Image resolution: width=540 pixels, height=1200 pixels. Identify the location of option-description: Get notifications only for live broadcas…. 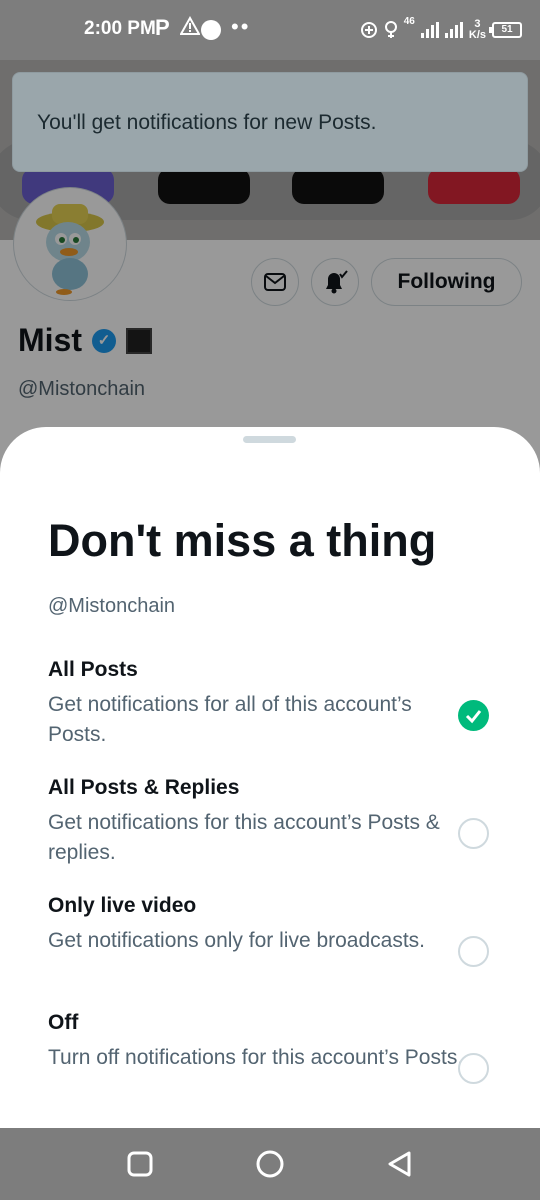
(237, 940).